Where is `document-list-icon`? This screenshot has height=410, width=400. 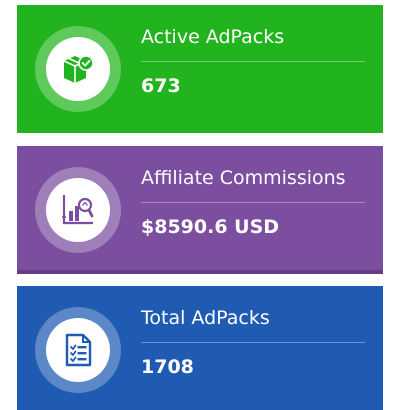 document-list-icon is located at coordinates (78, 350).